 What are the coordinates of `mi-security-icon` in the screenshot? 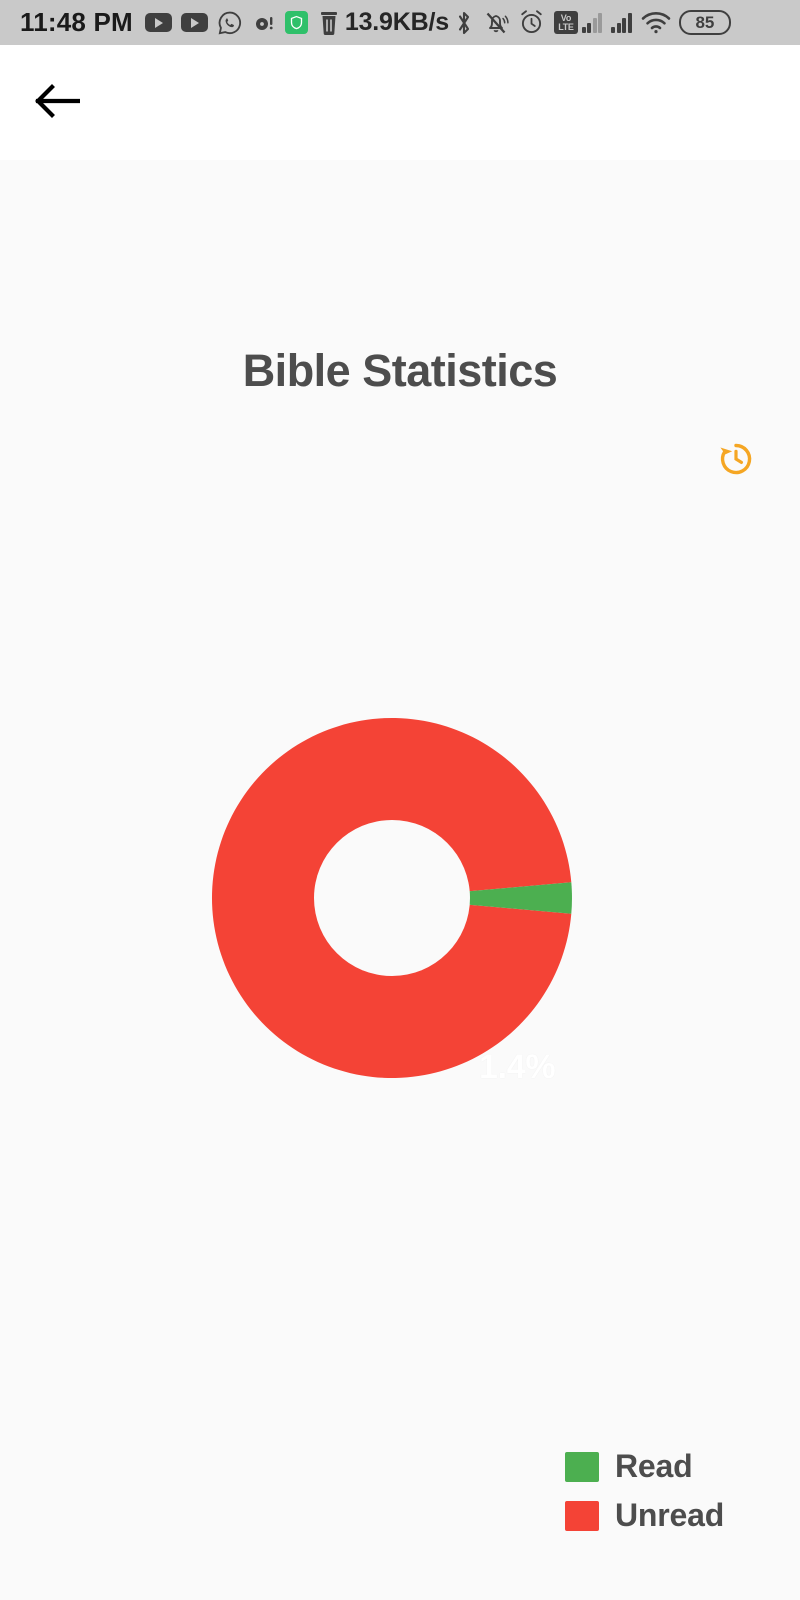 It's located at (296, 22).